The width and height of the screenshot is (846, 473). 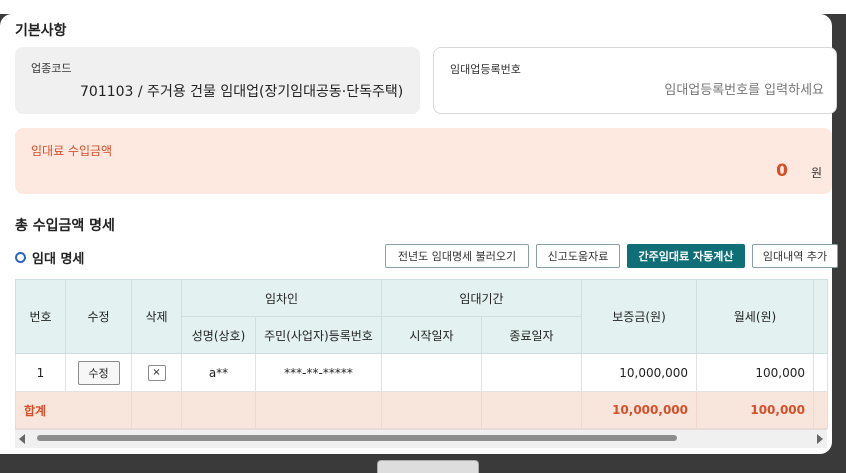 What do you see at coordinates (782, 171) in the screenshot?
I see `income-amount: 0` at bounding box center [782, 171].